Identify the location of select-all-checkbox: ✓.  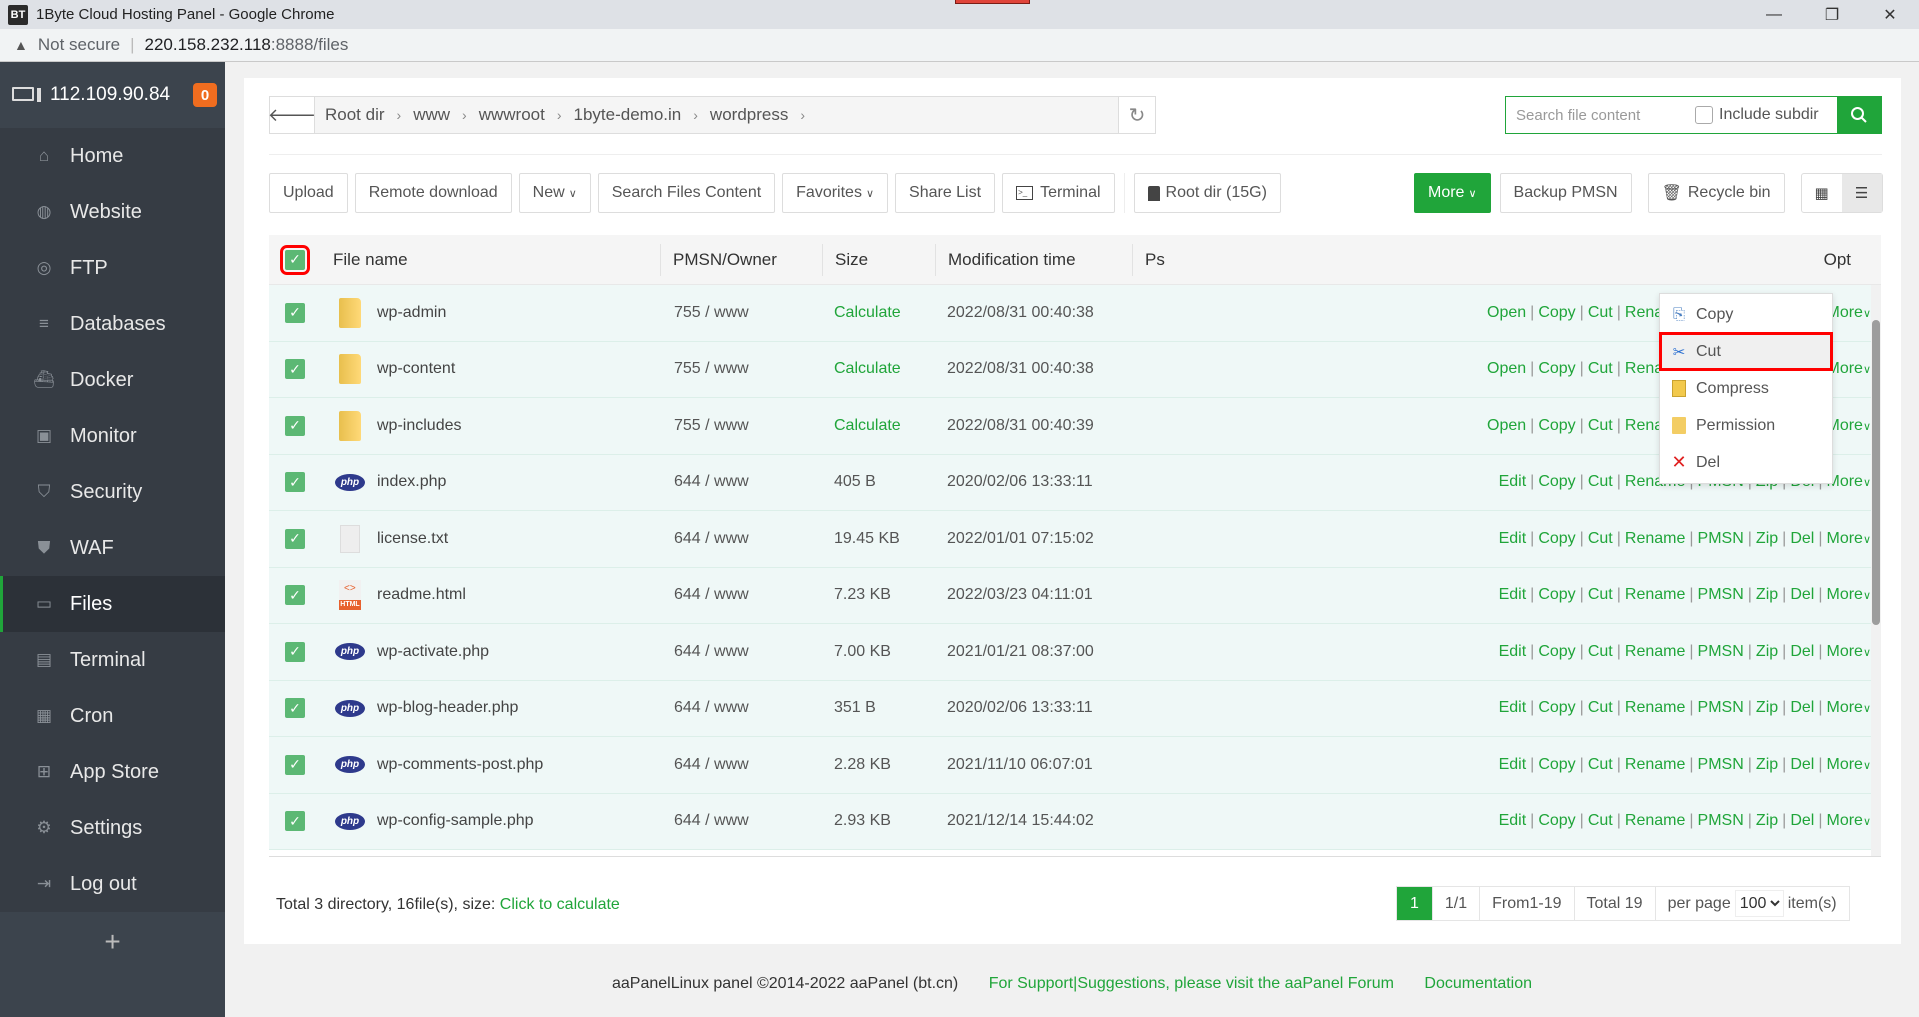
(295, 259).